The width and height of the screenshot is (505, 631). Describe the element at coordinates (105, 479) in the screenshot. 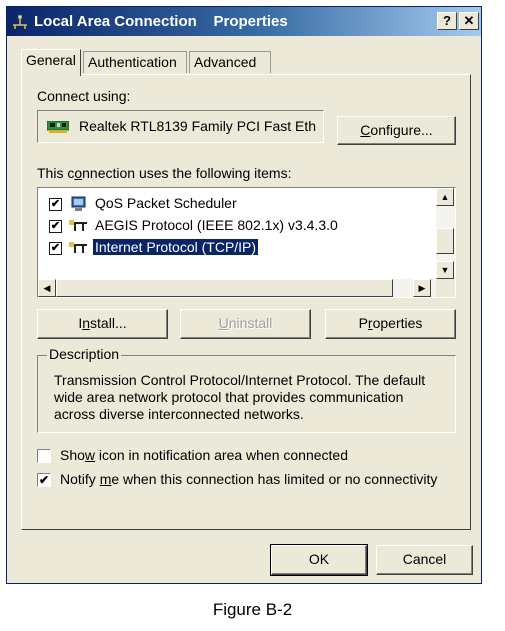

I see `notify-accesskey: m` at that location.